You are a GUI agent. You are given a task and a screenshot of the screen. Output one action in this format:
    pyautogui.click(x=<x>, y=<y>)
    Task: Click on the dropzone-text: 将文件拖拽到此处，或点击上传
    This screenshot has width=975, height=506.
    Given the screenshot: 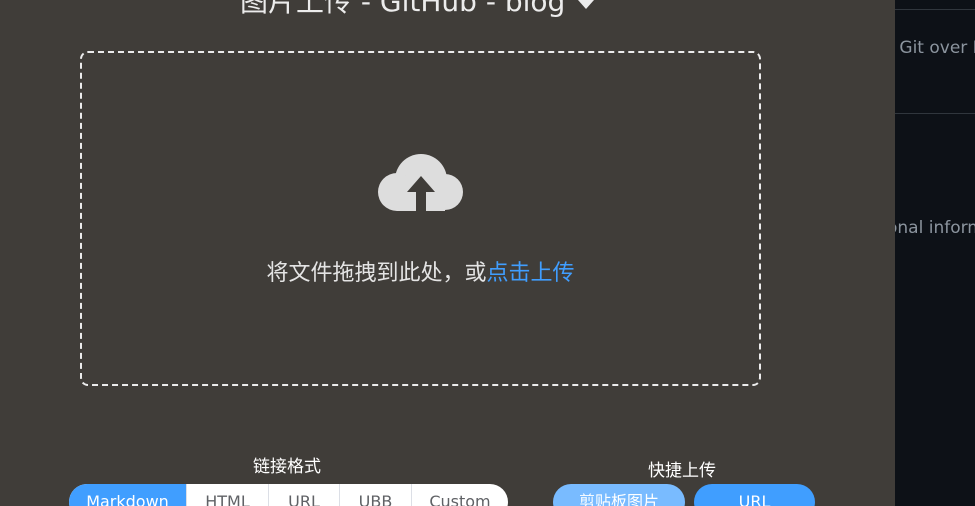 What is the action you would take?
    pyautogui.click(x=420, y=271)
    